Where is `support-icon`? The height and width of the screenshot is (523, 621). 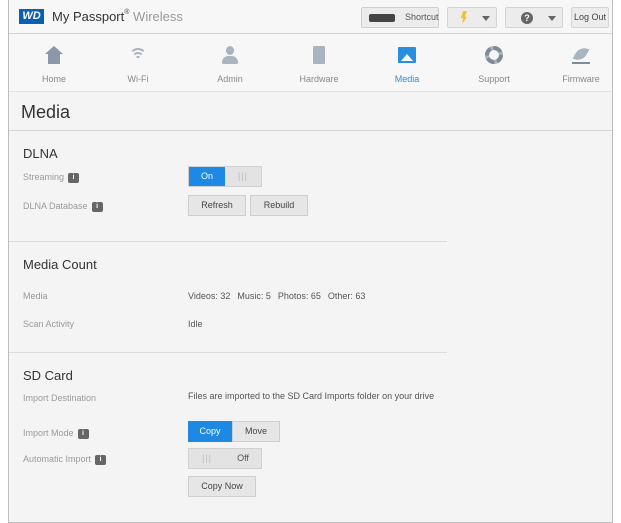
support-icon is located at coordinates (494, 55).